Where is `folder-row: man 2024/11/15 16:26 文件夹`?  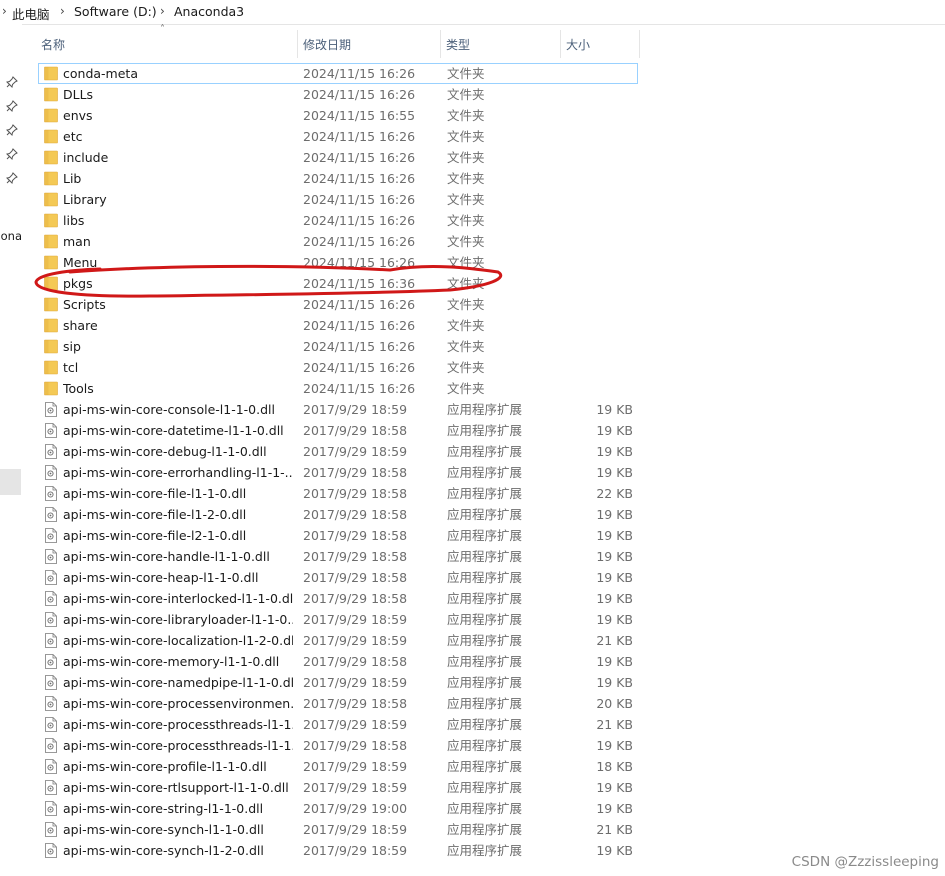 folder-row: man 2024/11/15 16:26 文件夹 is located at coordinates (338, 241).